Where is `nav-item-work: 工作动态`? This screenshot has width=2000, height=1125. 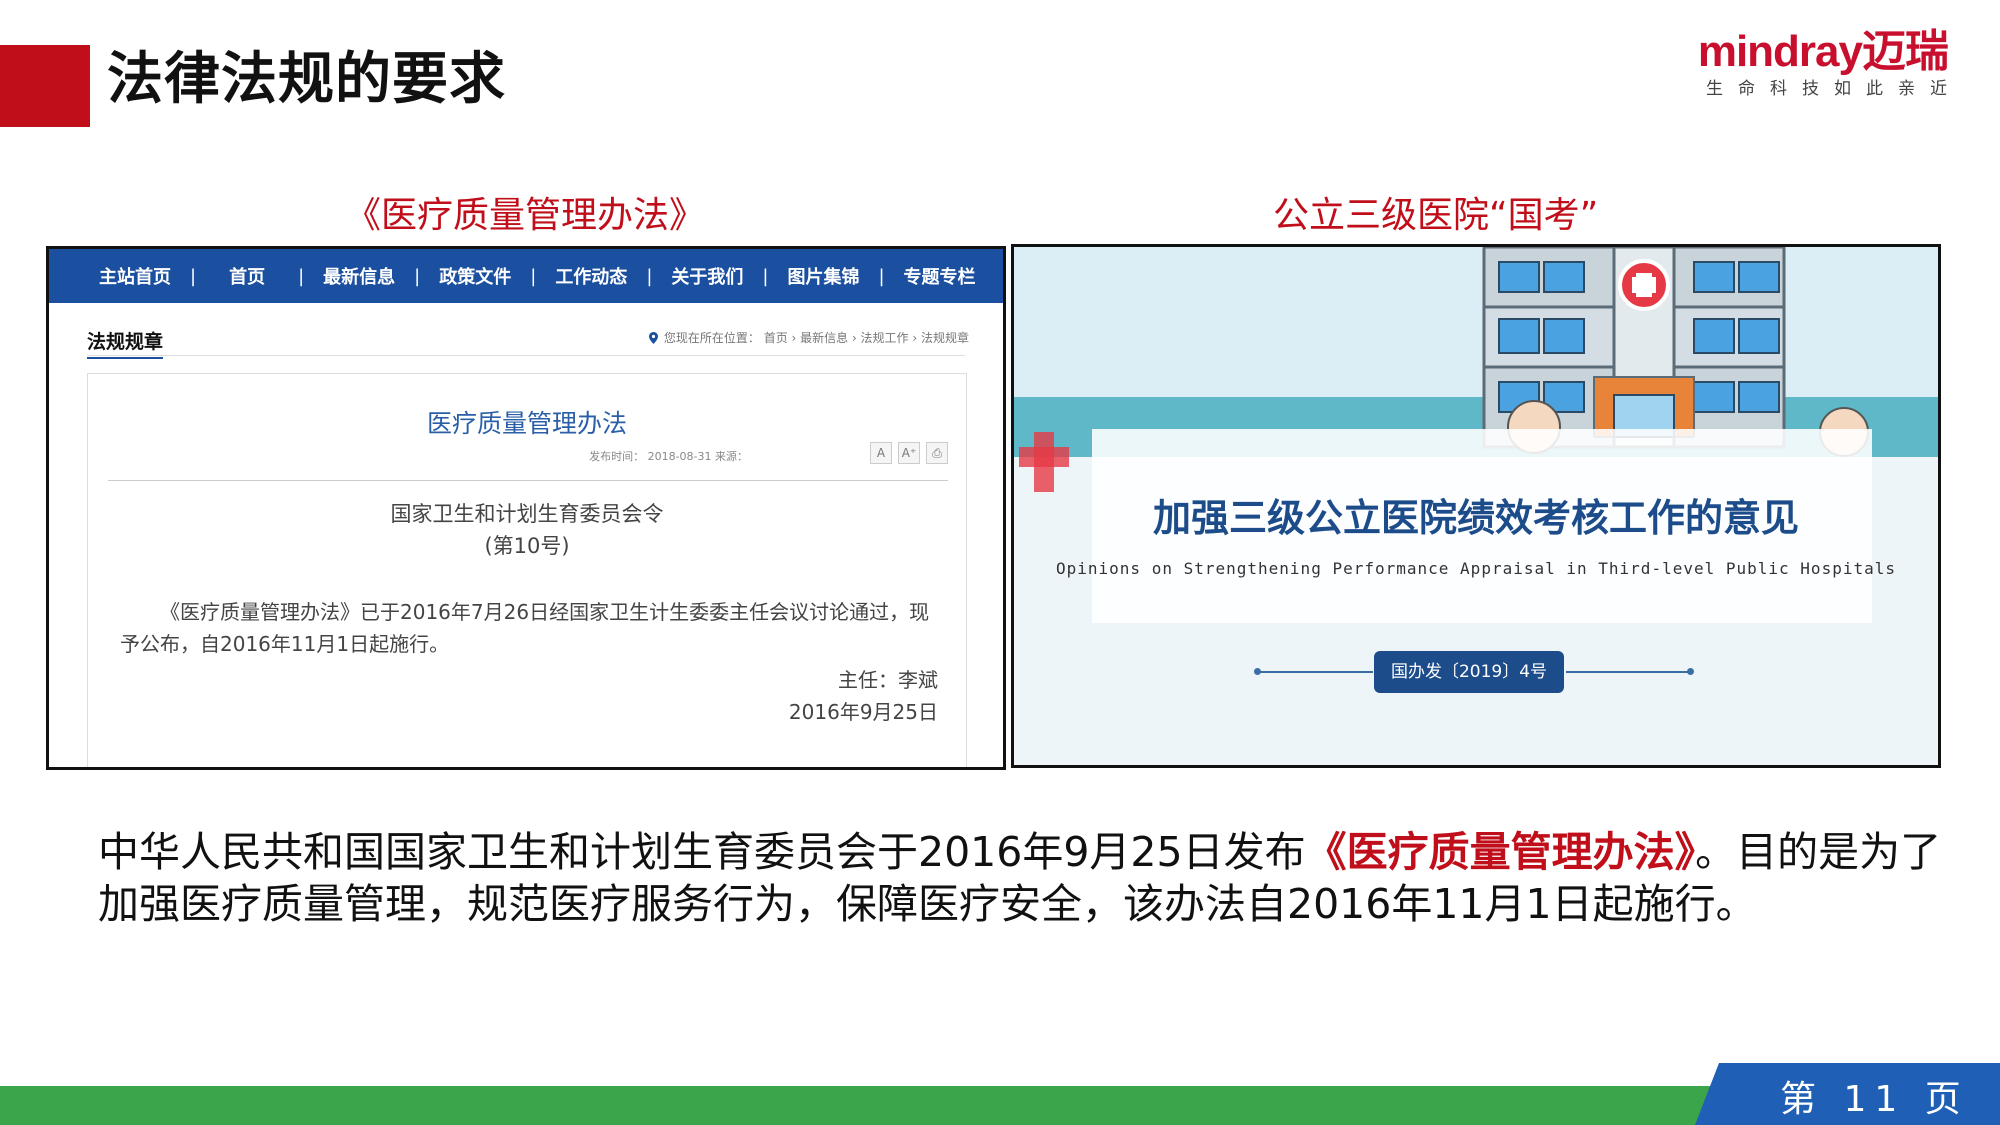
nav-item-work: 工作动态 is located at coordinates (591, 276).